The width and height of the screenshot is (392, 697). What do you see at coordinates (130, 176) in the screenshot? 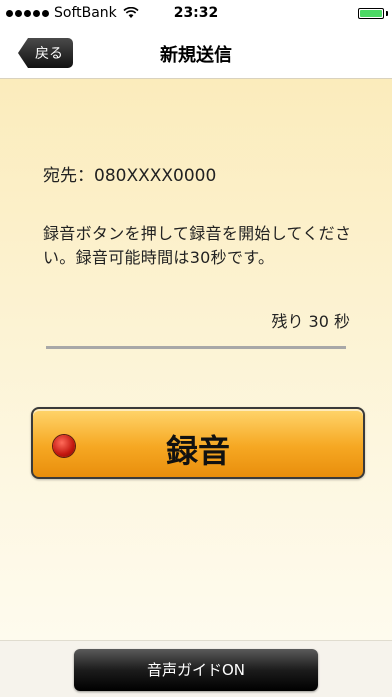
I see `recipient-text: 宛先：080XXXX0000` at bounding box center [130, 176].